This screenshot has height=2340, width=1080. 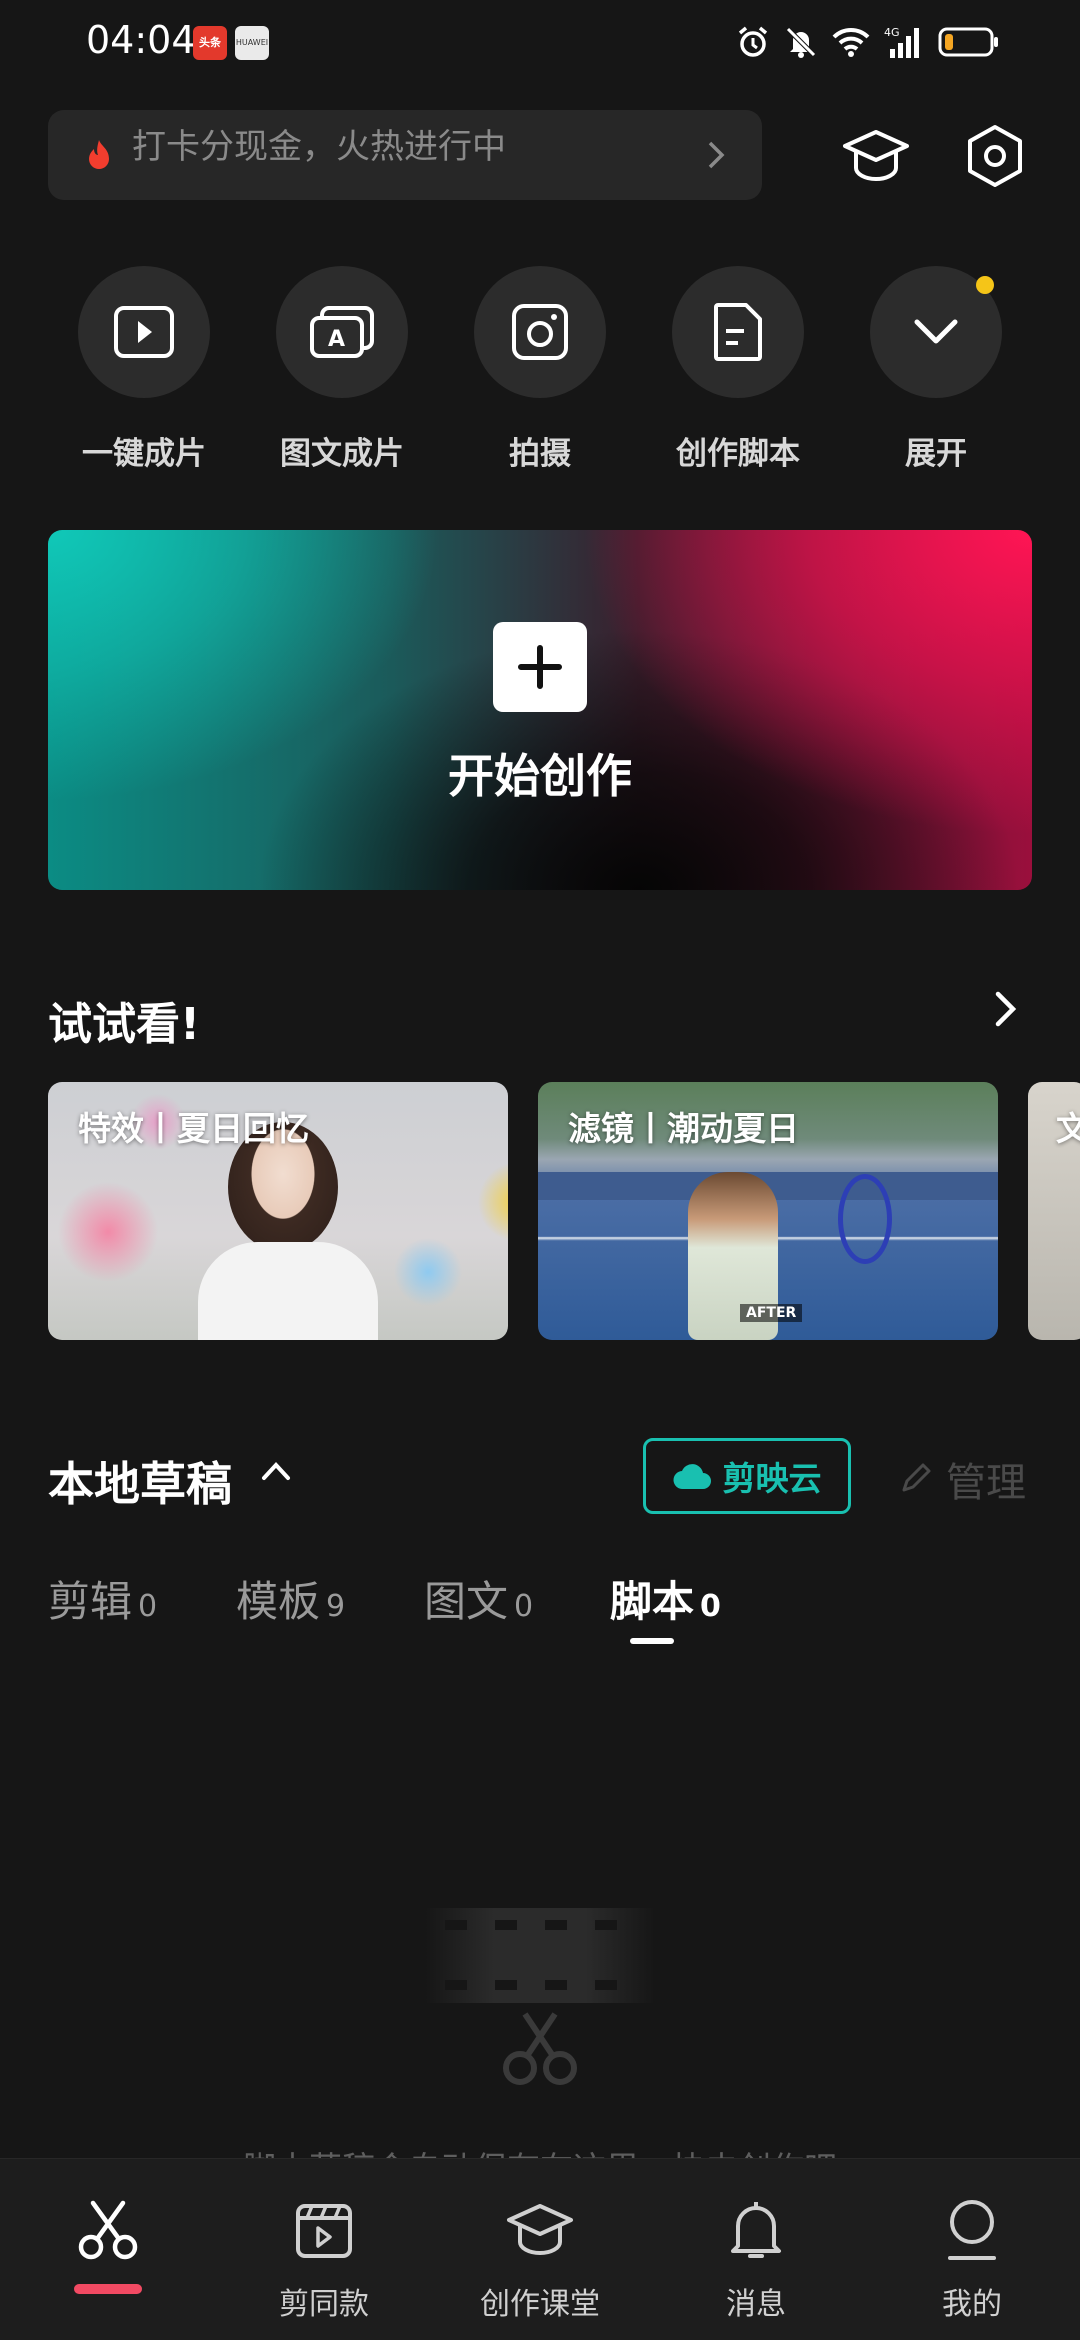 What do you see at coordinates (324, 2304) in the screenshot?
I see `nav-label: 剪同款` at bounding box center [324, 2304].